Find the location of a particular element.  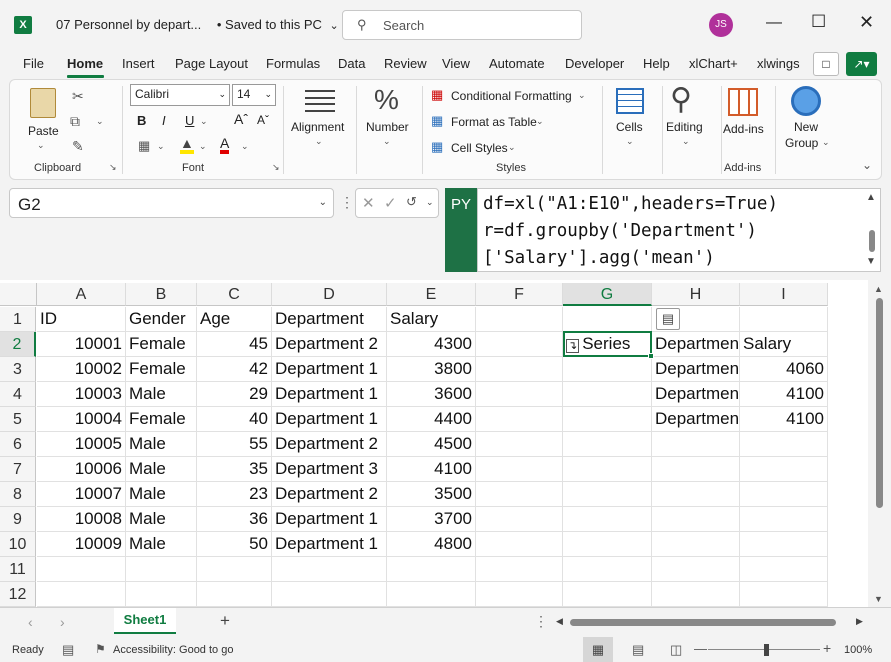

cell-g5 is located at coordinates (607, 419).